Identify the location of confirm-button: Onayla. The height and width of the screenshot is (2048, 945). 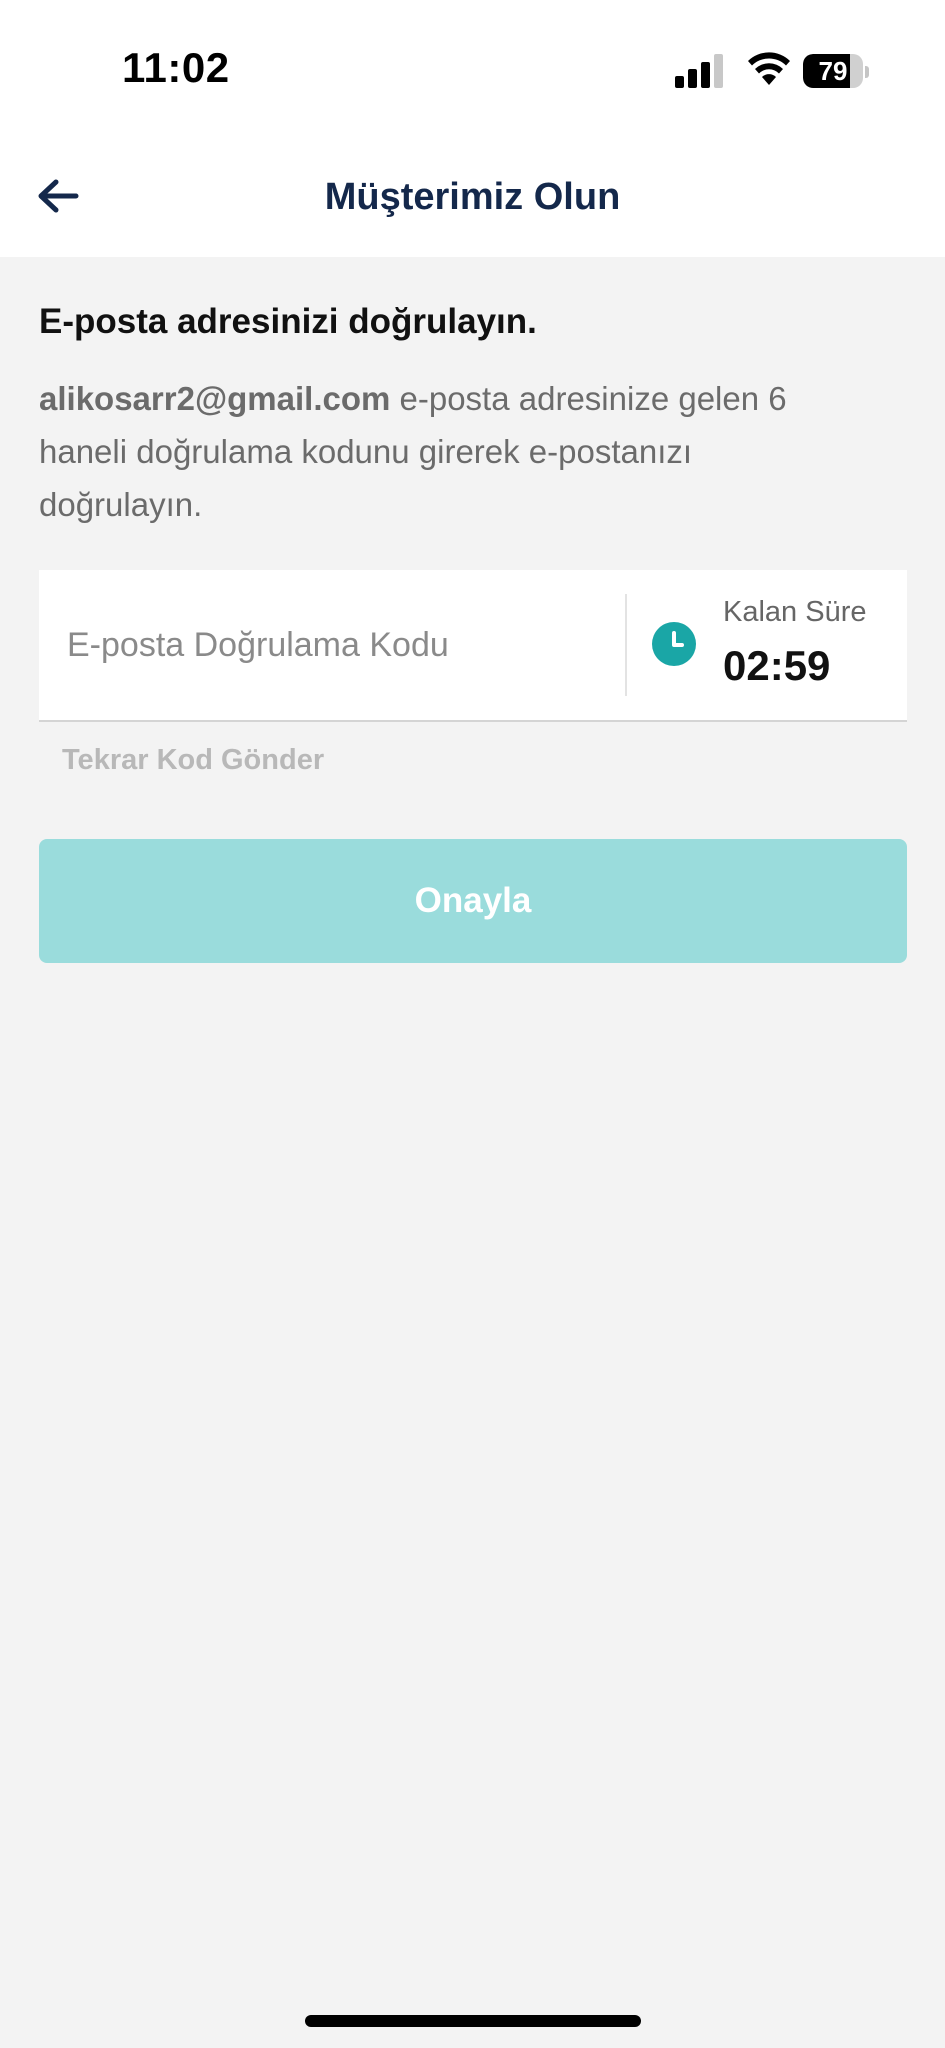
(473, 901).